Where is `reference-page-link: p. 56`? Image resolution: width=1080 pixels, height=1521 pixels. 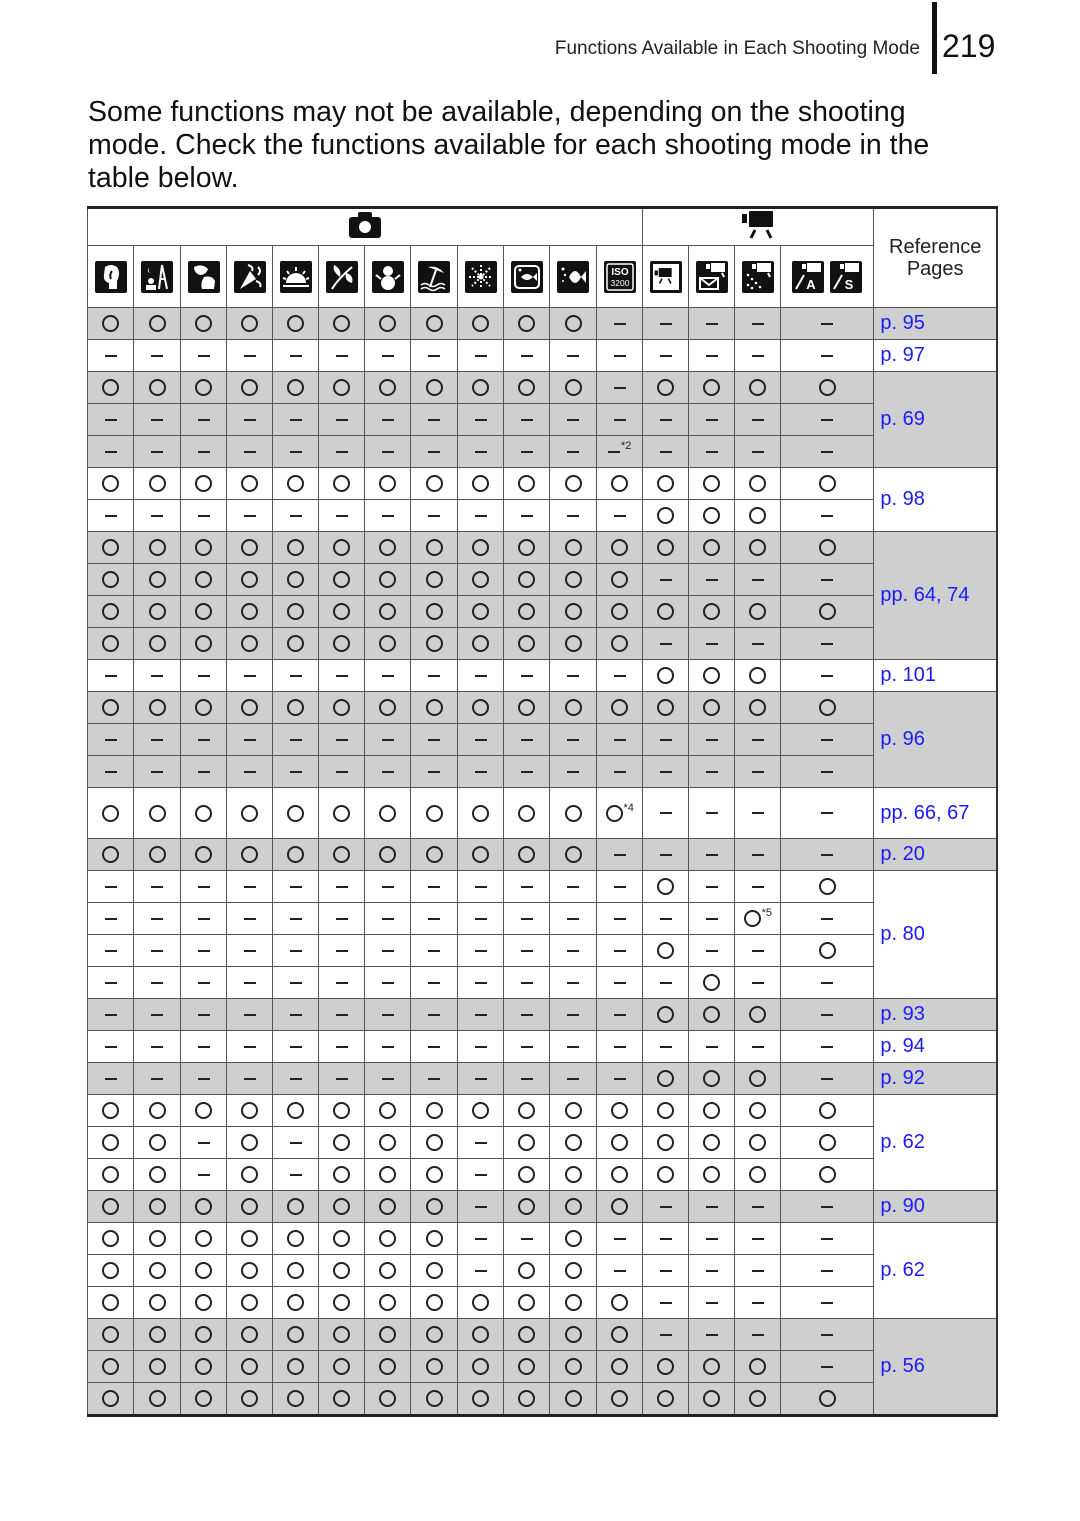 reference-page-link: p. 56 is located at coordinates (935, 1367).